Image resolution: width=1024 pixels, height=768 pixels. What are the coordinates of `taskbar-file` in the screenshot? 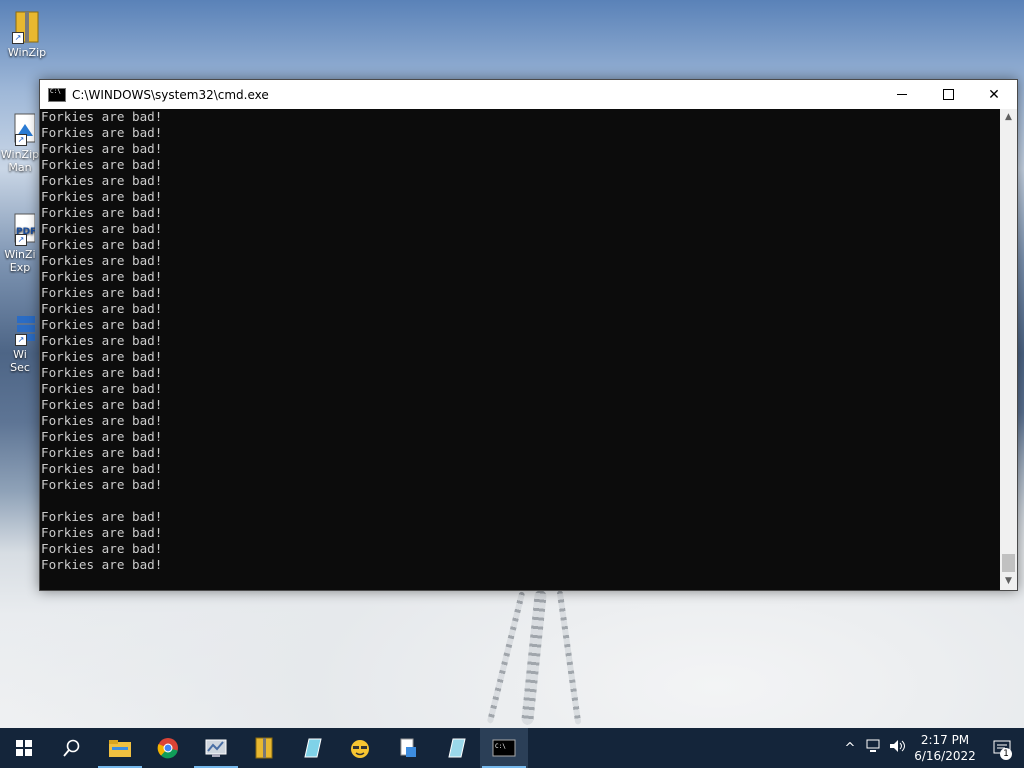 It's located at (408, 748).